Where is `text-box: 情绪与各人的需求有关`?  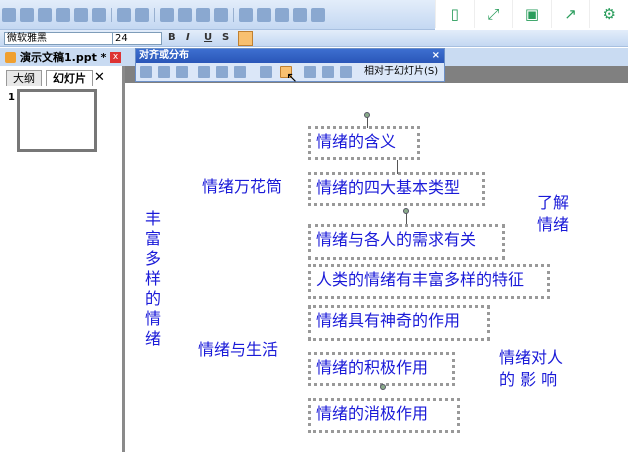
text-box: 情绪与各人的需求有关 is located at coordinates (406, 242).